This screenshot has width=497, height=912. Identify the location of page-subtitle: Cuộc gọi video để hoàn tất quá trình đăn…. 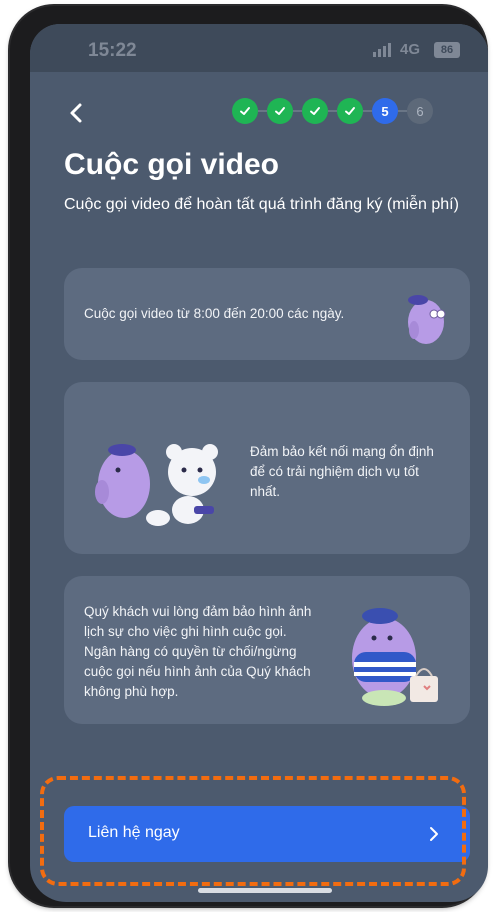
(261, 204).